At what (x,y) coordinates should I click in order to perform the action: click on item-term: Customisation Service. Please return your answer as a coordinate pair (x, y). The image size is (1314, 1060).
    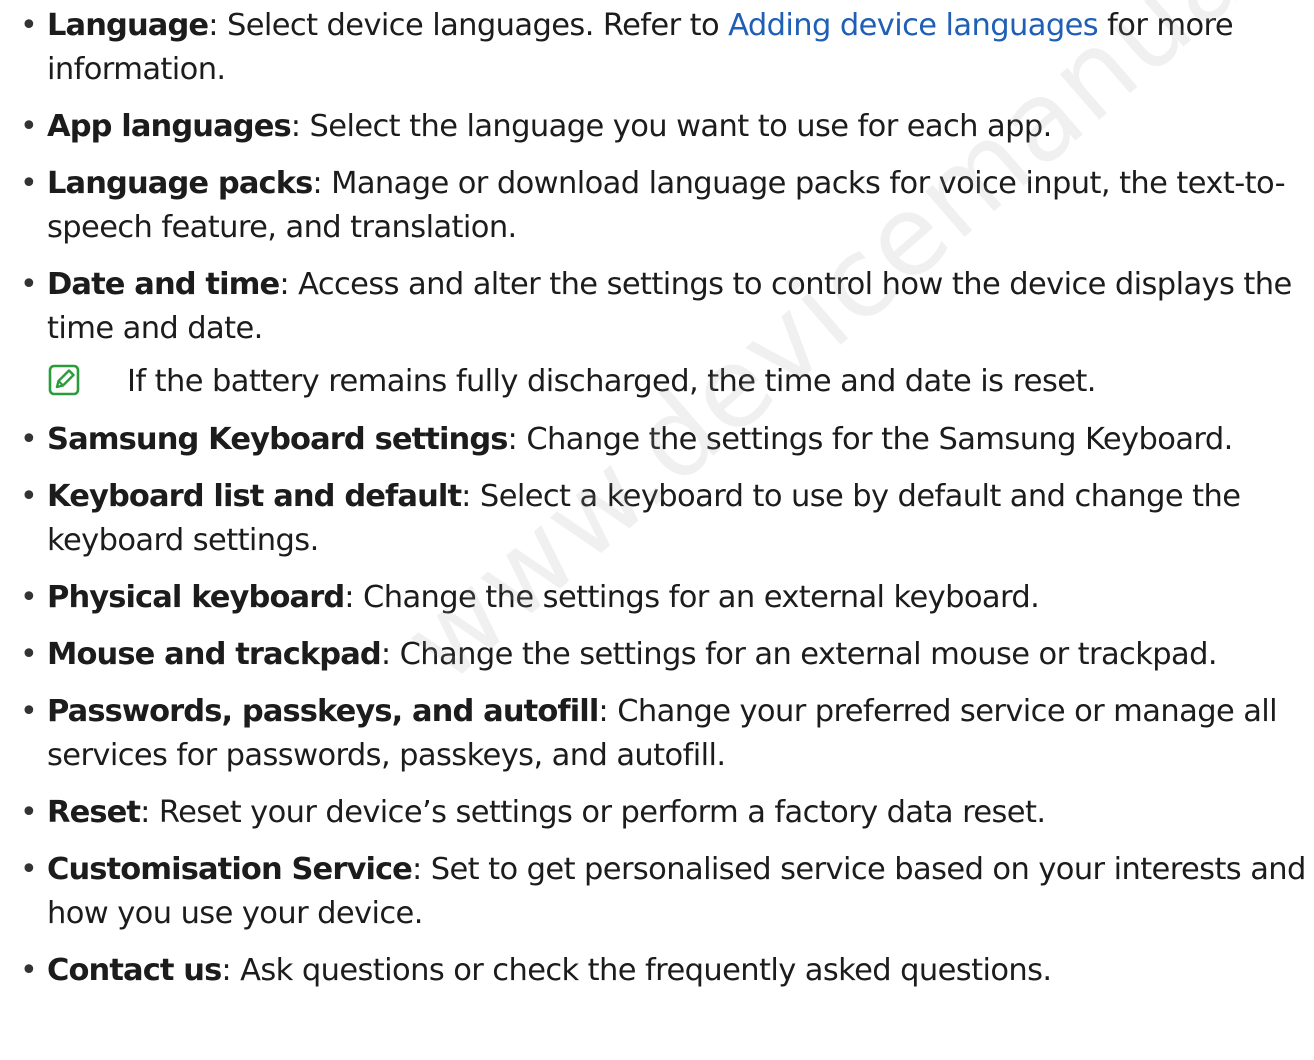
    Looking at the image, I should click on (230, 869).